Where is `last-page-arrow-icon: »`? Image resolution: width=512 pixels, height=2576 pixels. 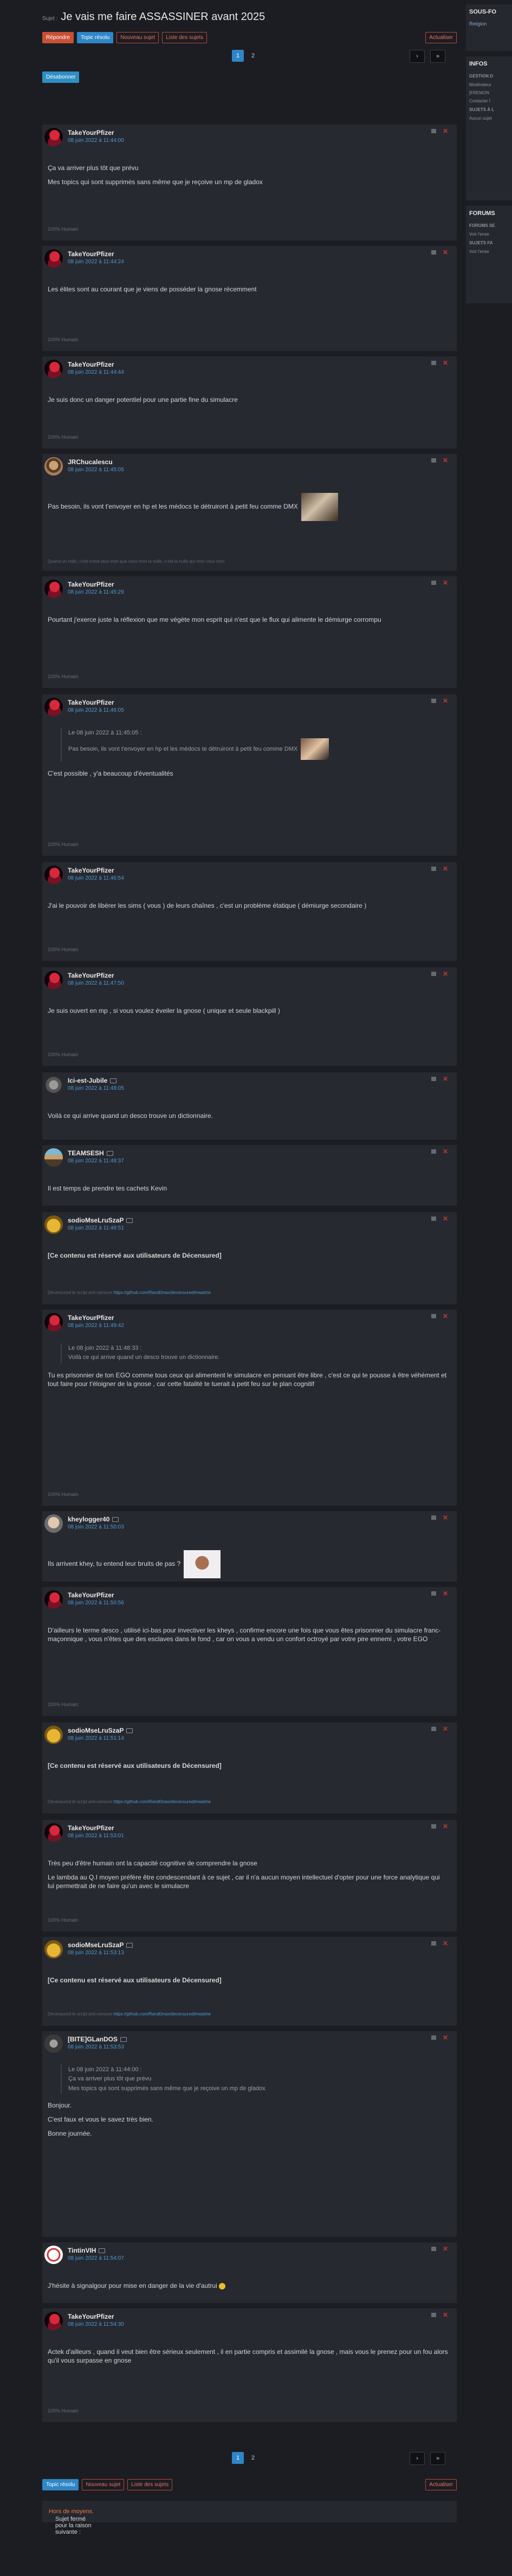
last-page-arrow-icon: » is located at coordinates (438, 56).